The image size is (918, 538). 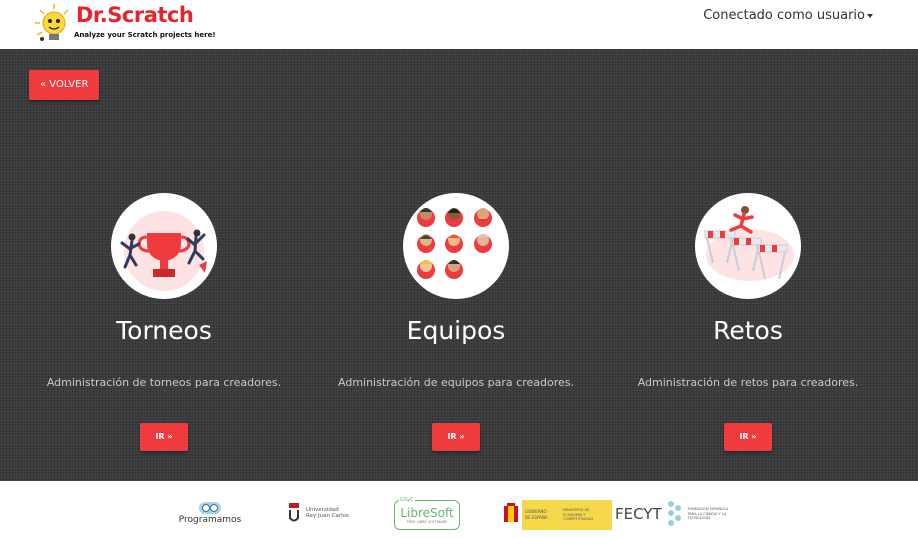 What do you see at coordinates (456, 330) in the screenshot?
I see `card-title: Equipos` at bounding box center [456, 330].